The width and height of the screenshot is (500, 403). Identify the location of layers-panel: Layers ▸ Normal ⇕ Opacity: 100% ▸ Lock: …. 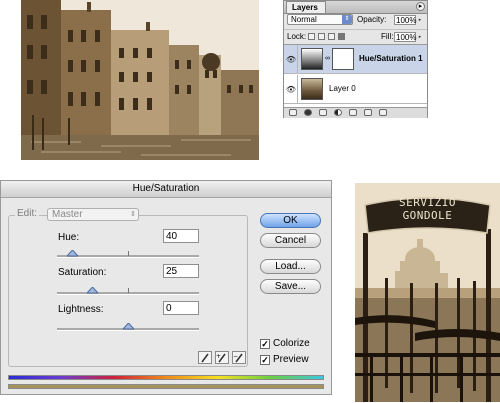
(355, 59).